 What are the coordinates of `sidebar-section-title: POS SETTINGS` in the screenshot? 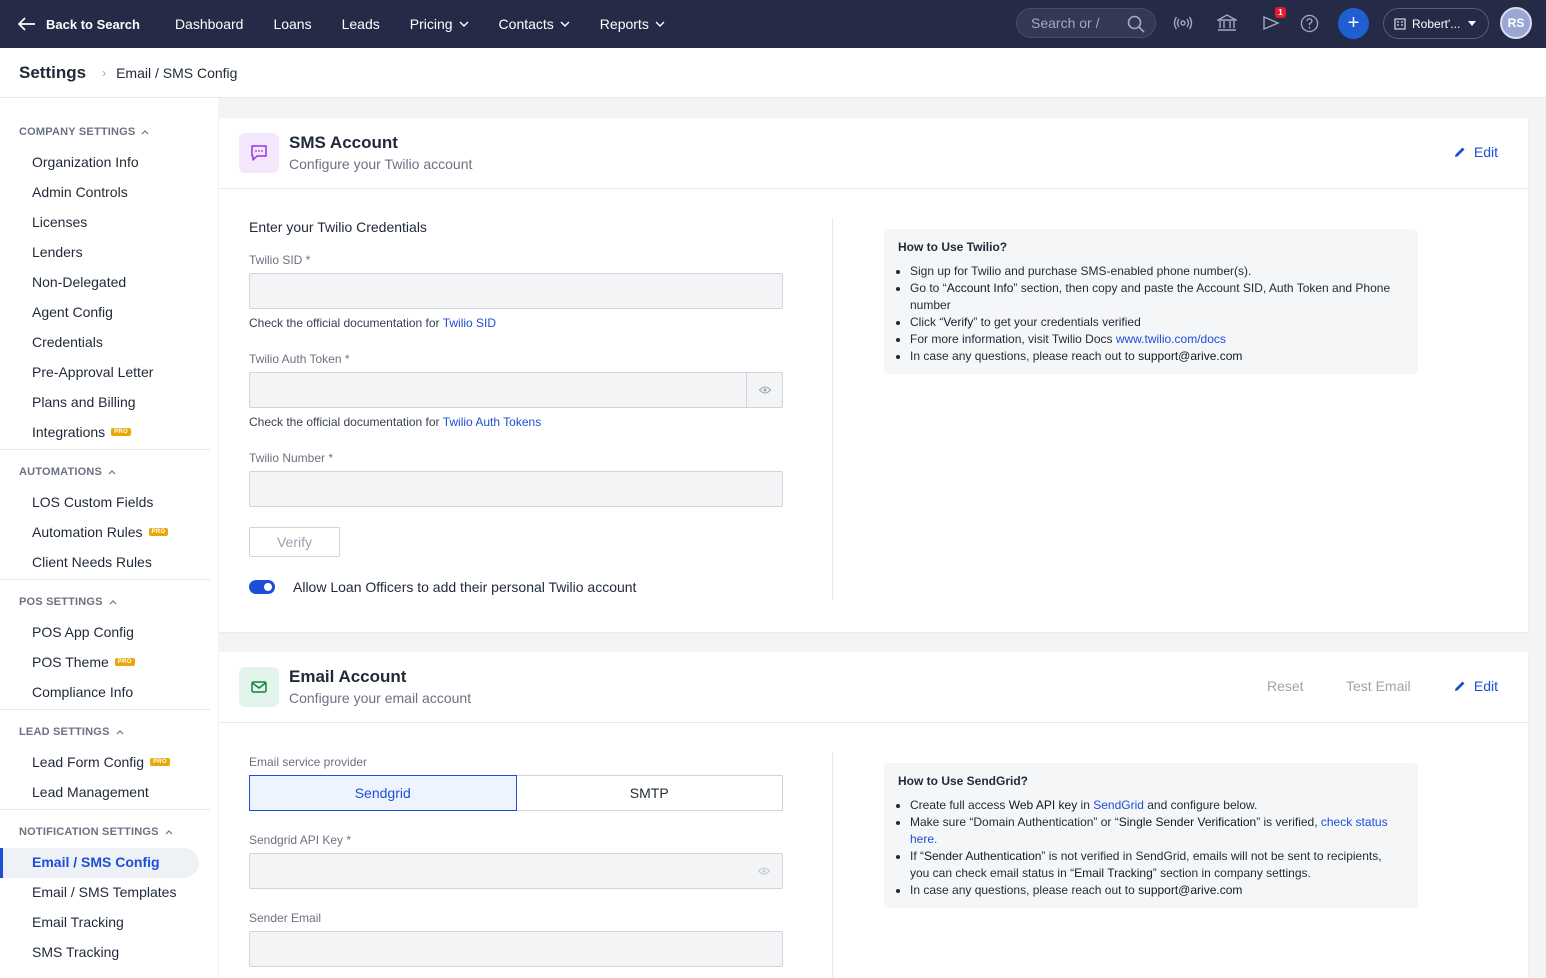 It's located at (61, 602).